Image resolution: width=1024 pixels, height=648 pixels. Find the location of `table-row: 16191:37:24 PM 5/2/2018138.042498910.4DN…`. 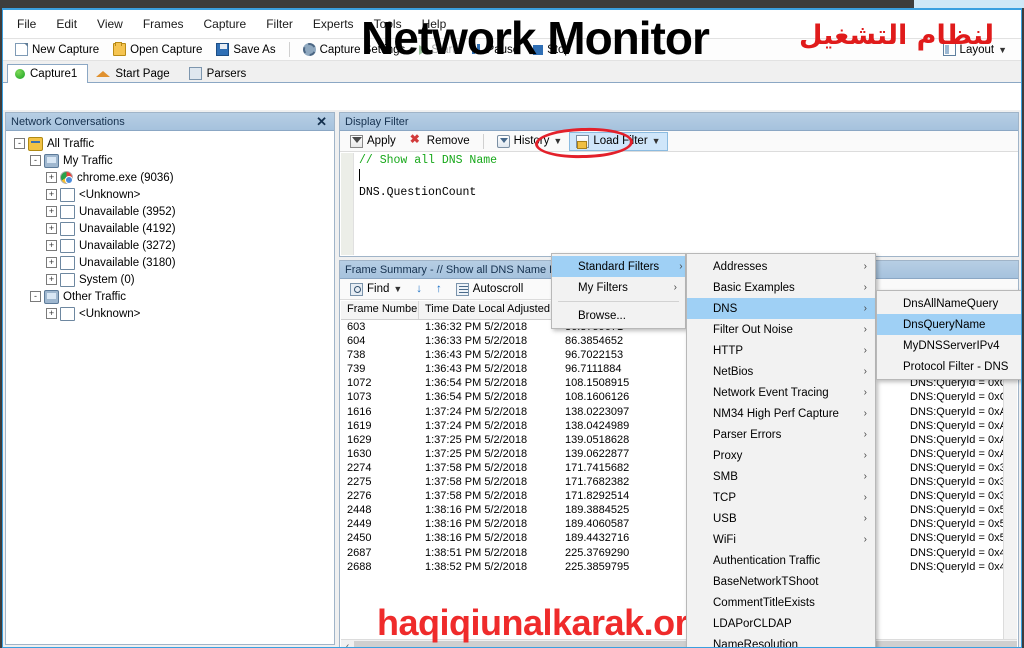

table-row: 16191:37:24 PM 5/2/2018138.042498910.4DN… is located at coordinates (679, 426).